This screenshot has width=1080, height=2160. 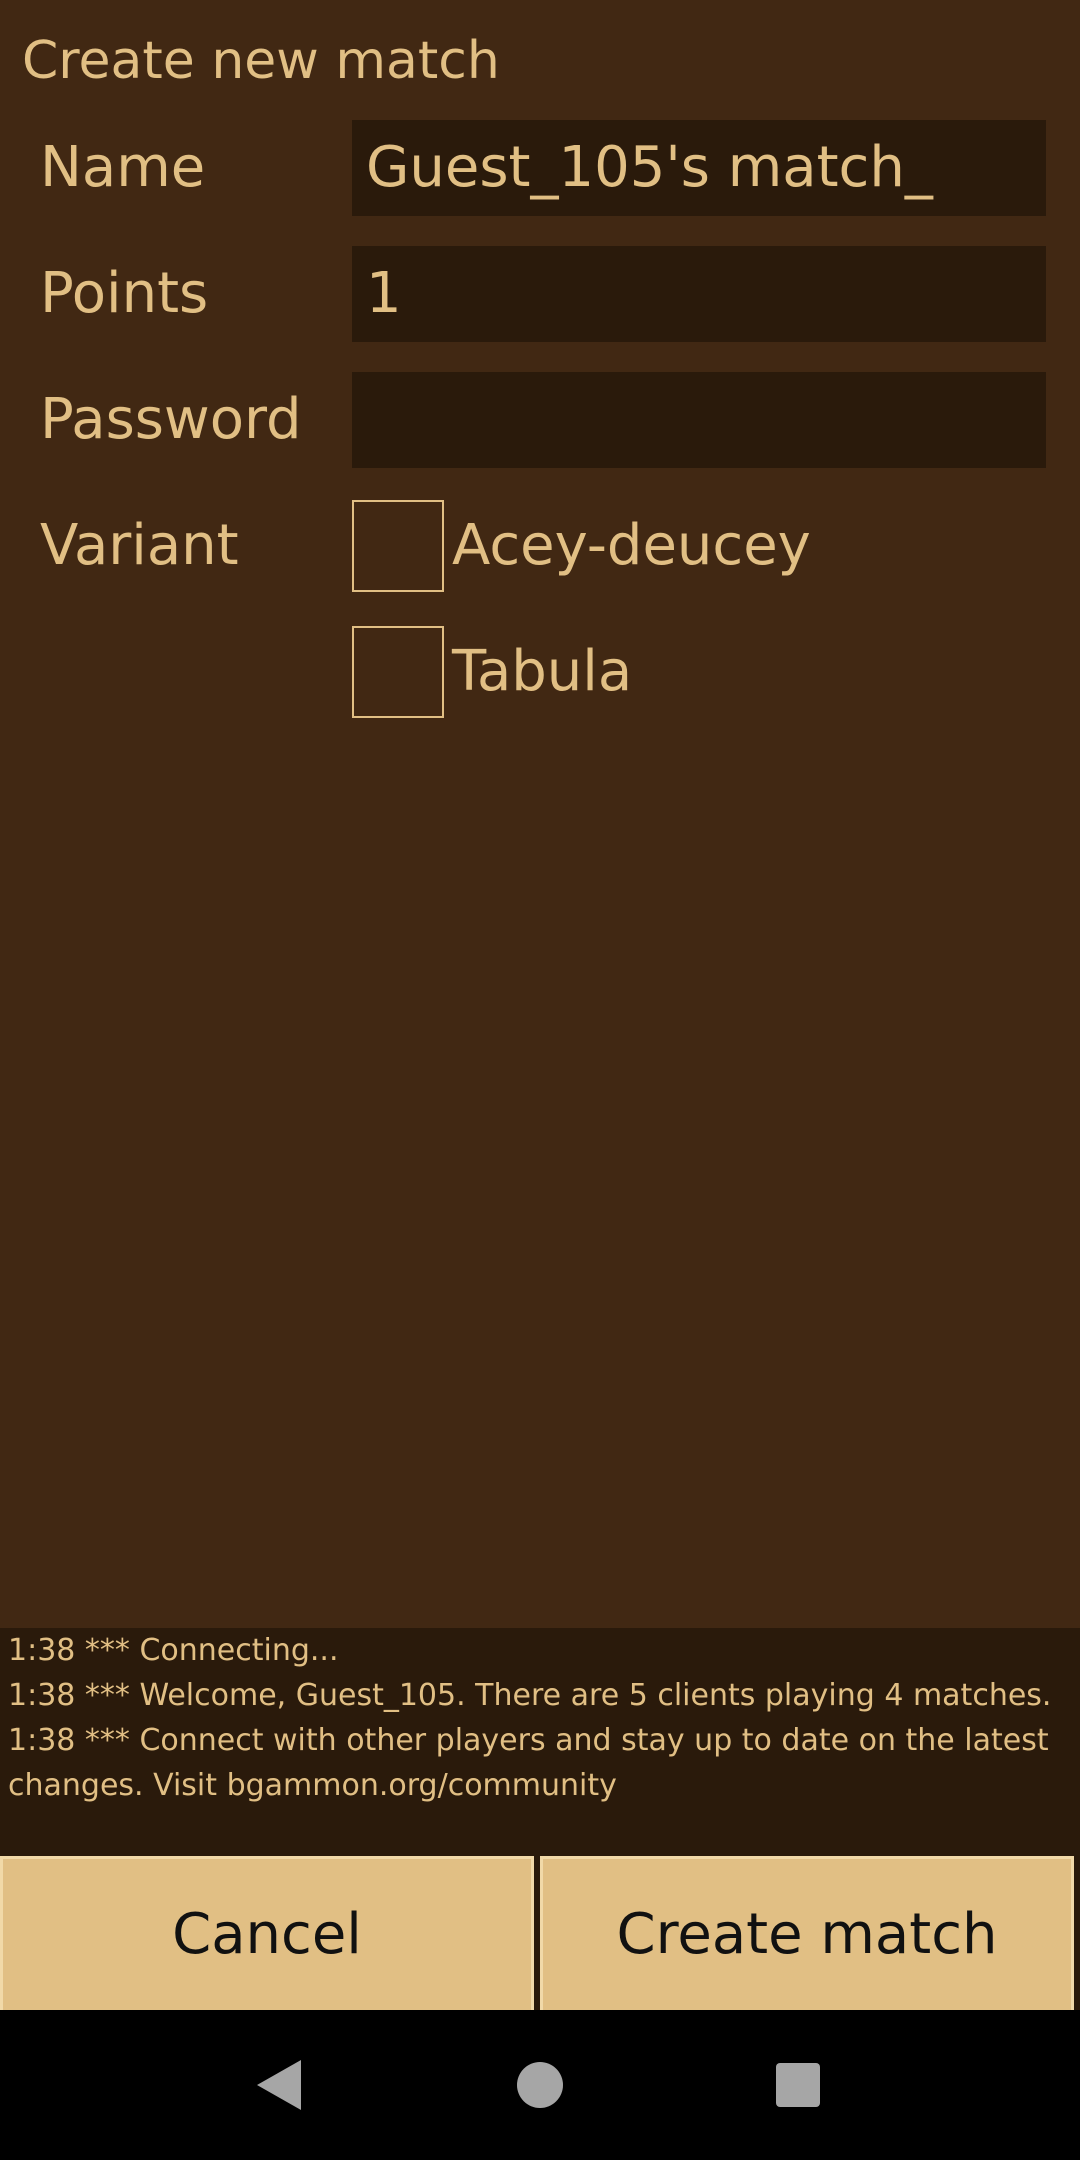 What do you see at coordinates (398, 672) in the screenshot?
I see `tabula-checkbox` at bounding box center [398, 672].